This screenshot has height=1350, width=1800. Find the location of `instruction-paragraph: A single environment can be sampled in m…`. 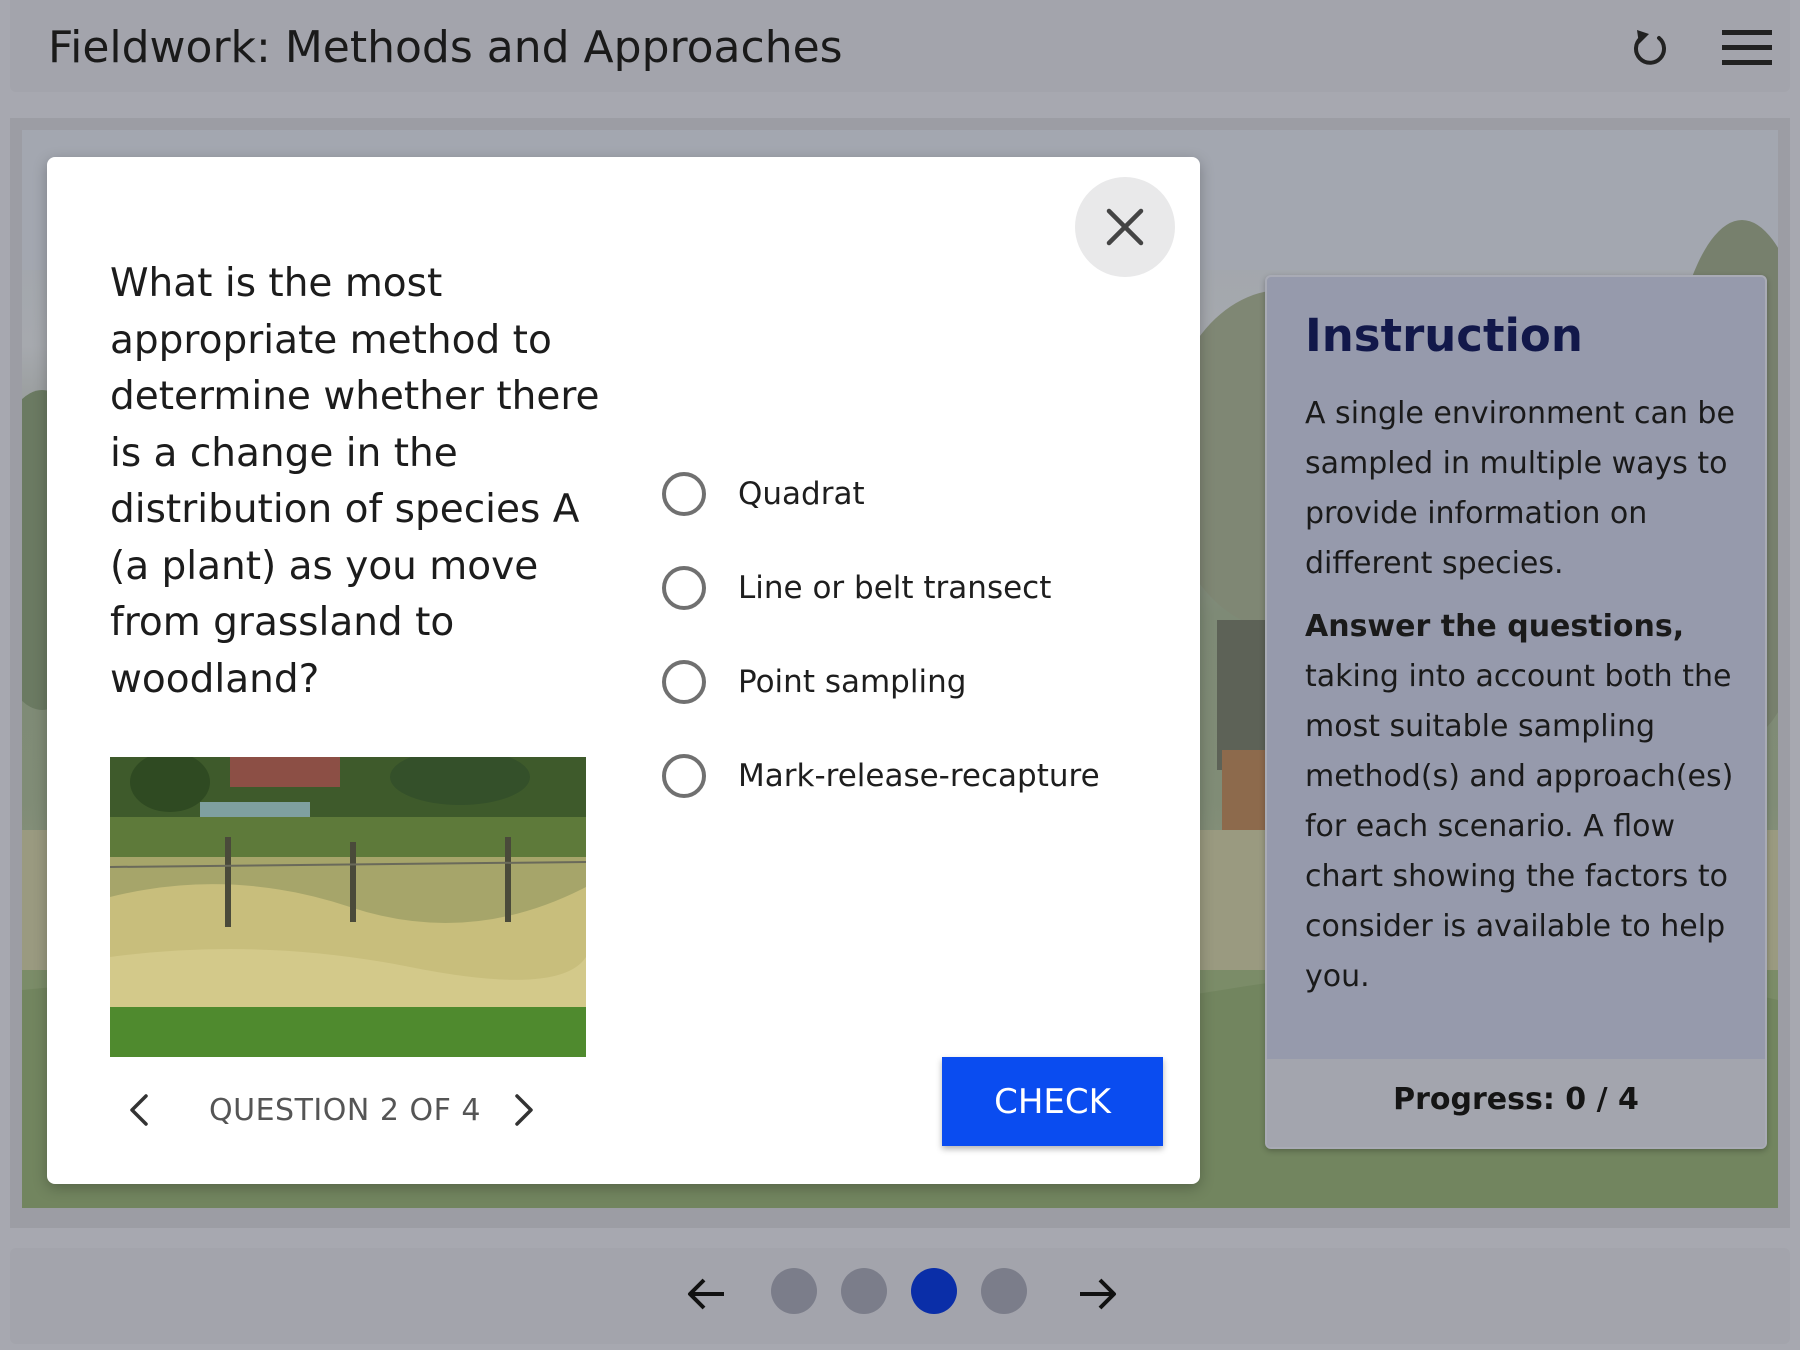

instruction-paragraph: A single environment can be sampled in m… is located at coordinates (1520, 488).